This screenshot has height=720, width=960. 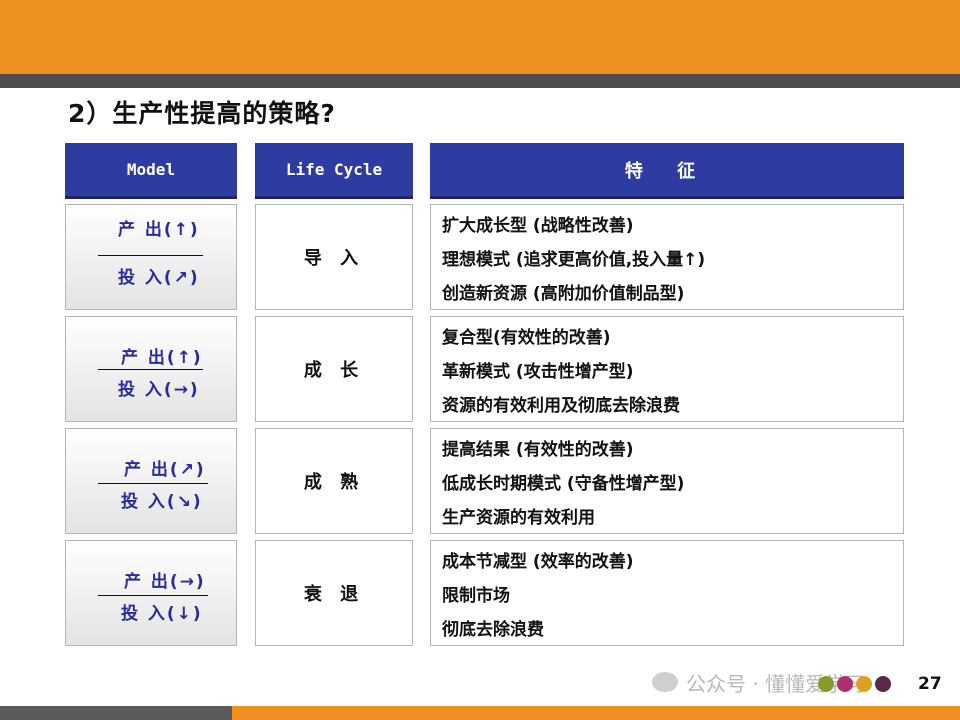 I want to click on stage-cell-row-2: 成 长, so click(x=334, y=369).